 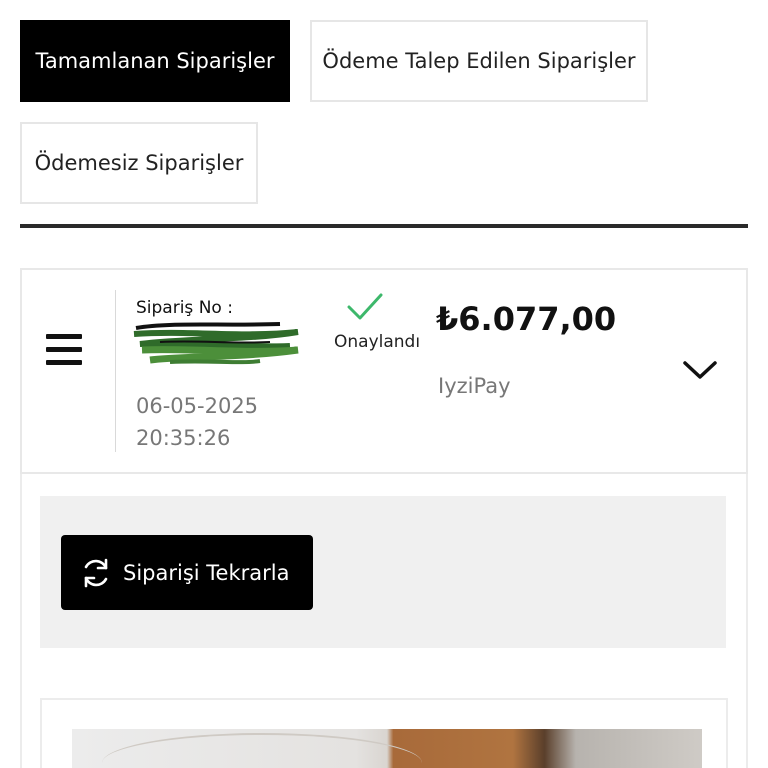 I want to click on section-divider, so click(x=384, y=226).